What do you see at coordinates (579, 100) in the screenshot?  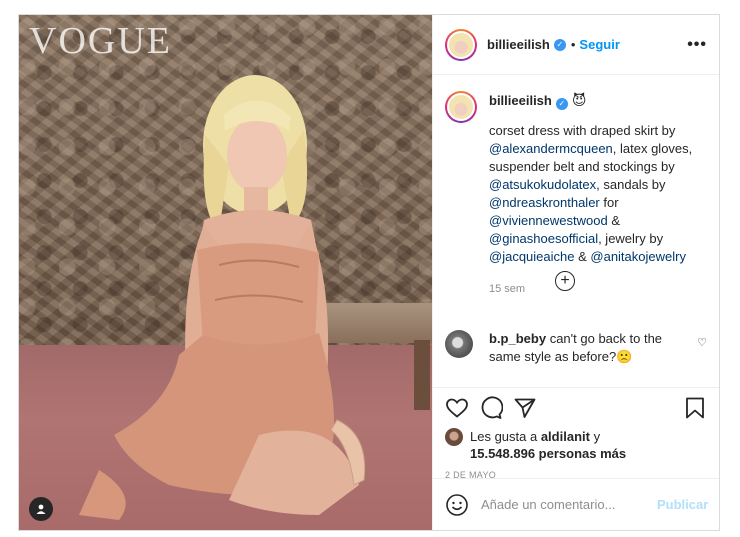 I see `caption-emoji: 😈` at bounding box center [579, 100].